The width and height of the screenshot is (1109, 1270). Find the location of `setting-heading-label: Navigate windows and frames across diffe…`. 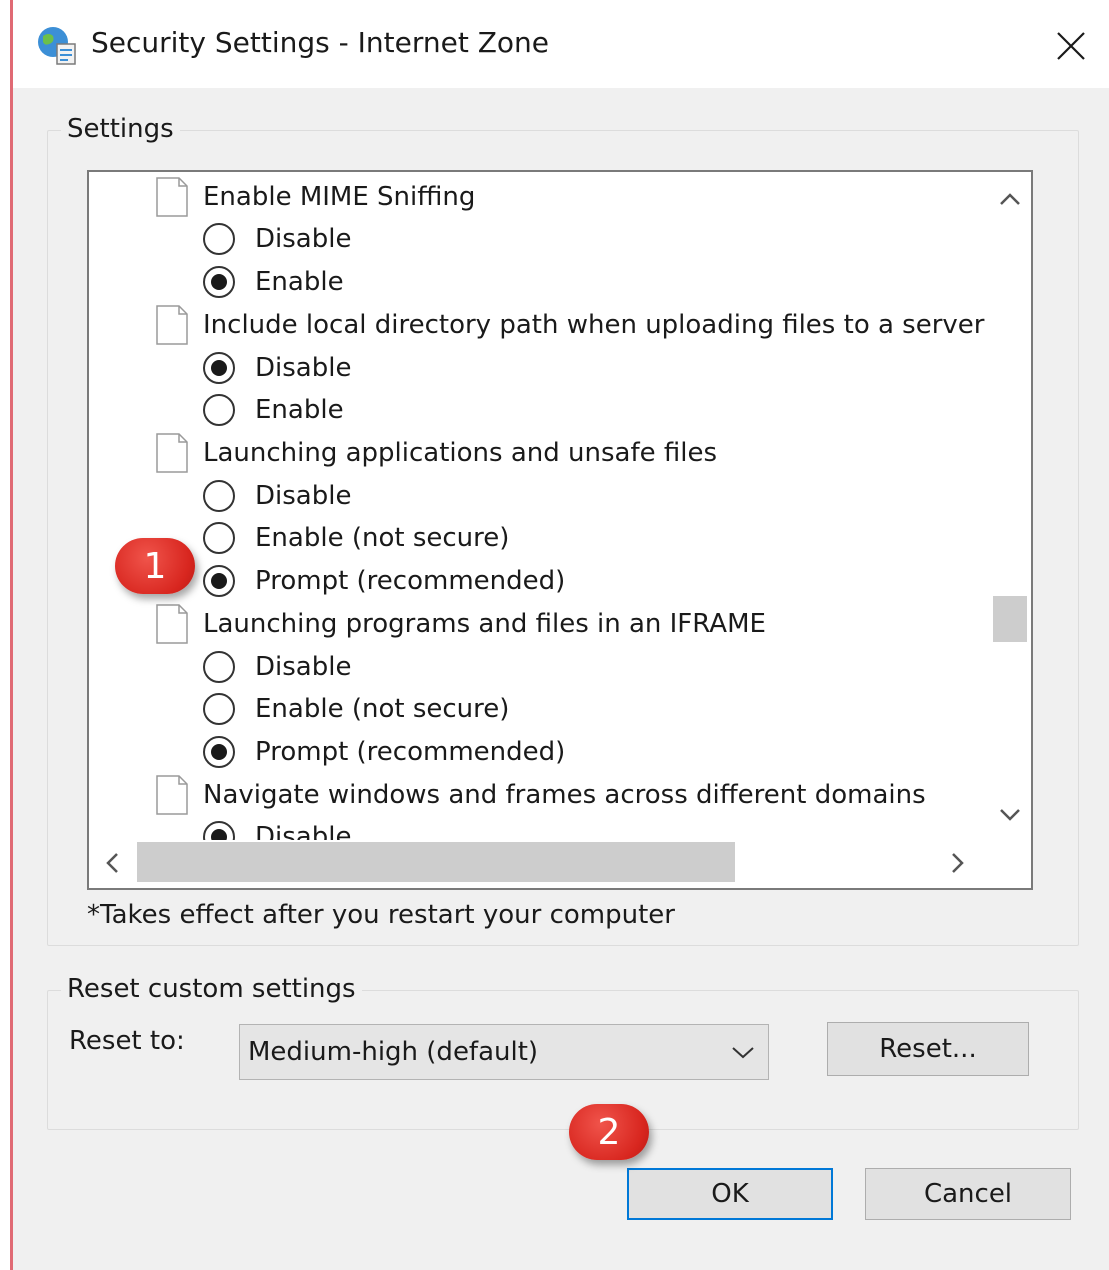

setting-heading-label: Navigate windows and frames across diffe… is located at coordinates (564, 795).